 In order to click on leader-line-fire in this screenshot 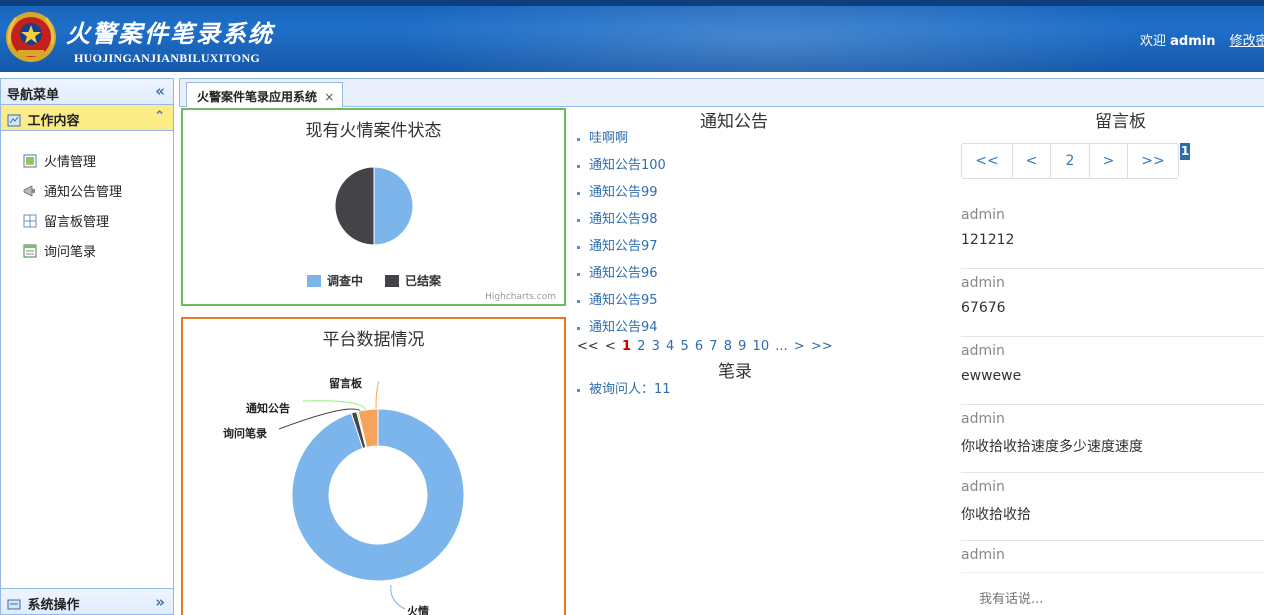, I will do `click(398, 597)`.